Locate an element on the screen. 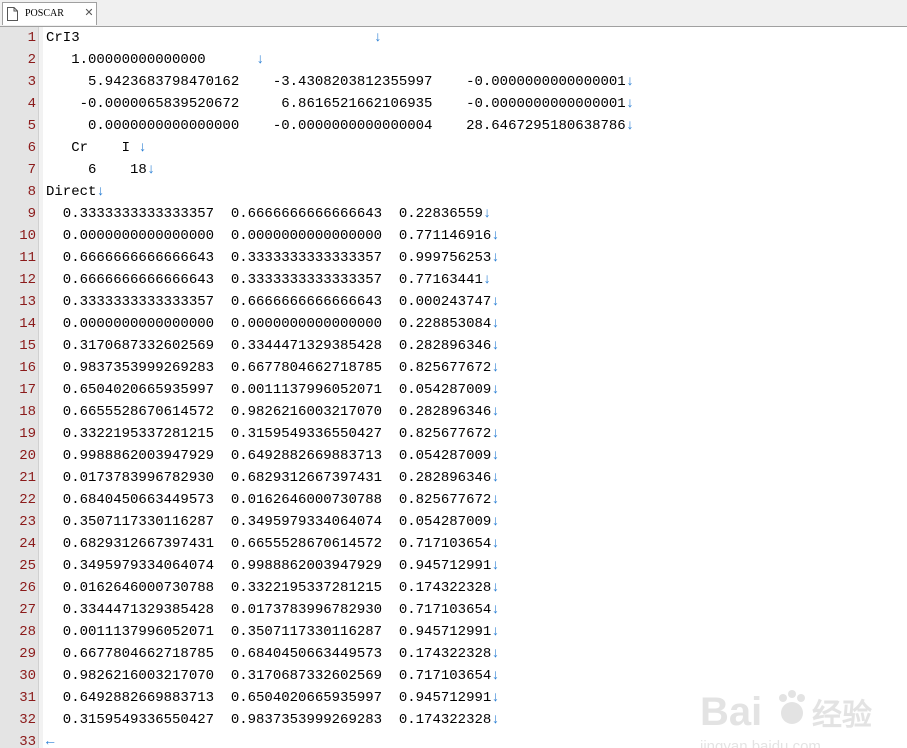  line-text: Direct↓ is located at coordinates (75, 192).